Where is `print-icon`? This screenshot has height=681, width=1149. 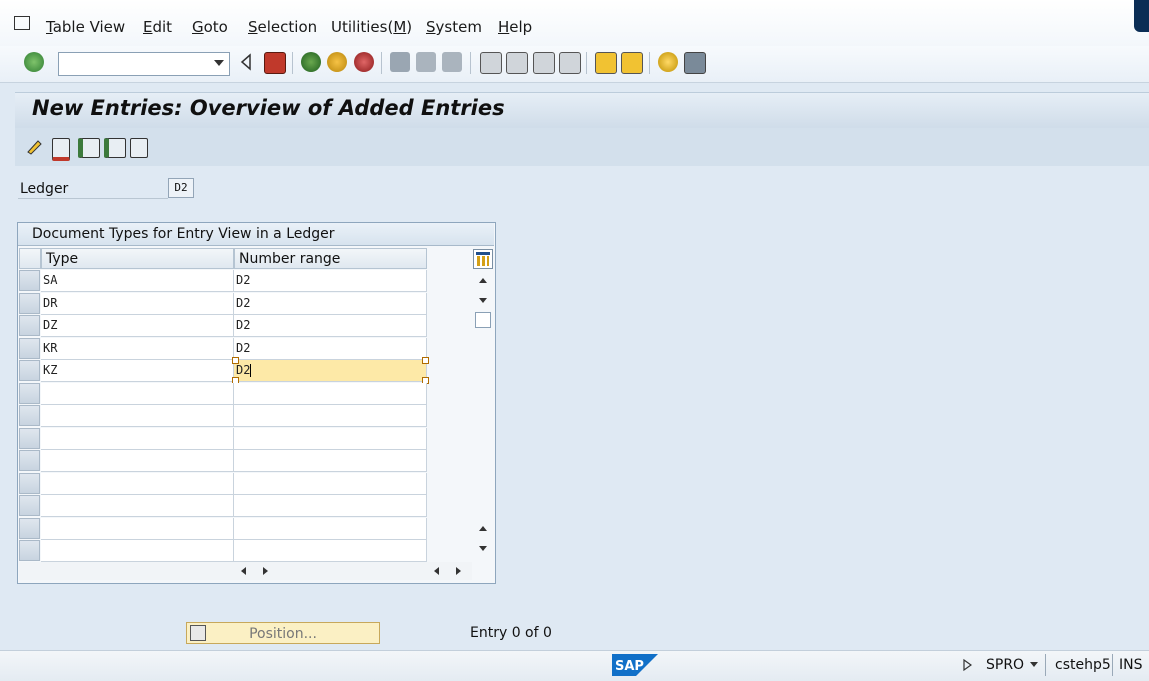 print-icon is located at coordinates (400, 62).